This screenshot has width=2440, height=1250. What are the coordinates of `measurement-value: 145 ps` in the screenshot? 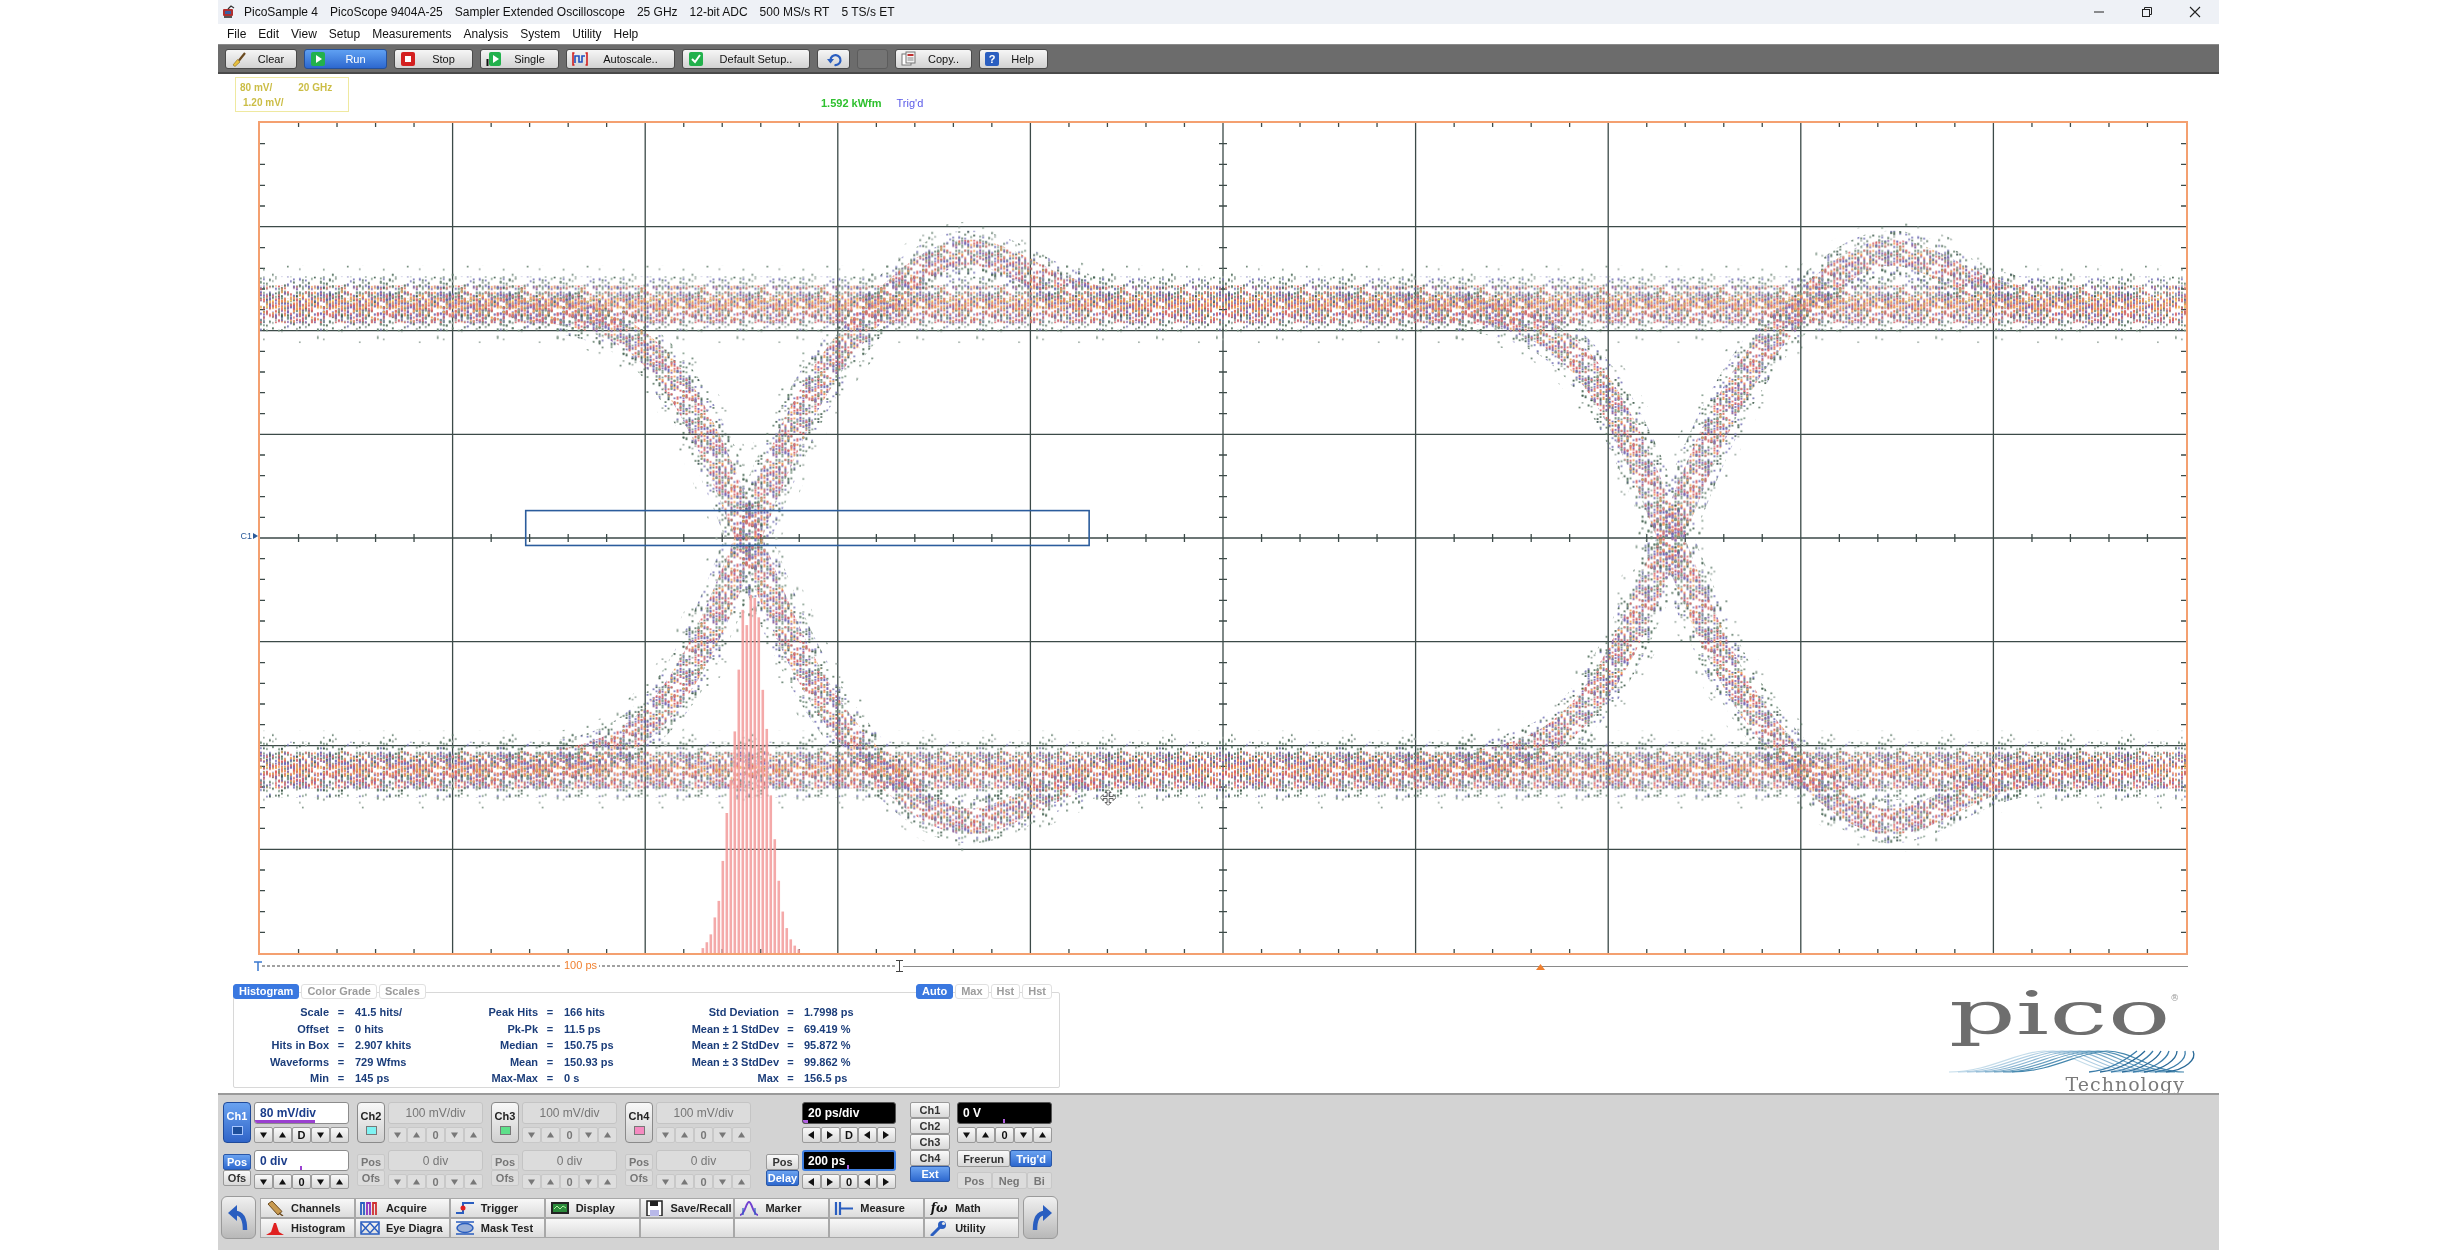 It's located at (372, 1078).